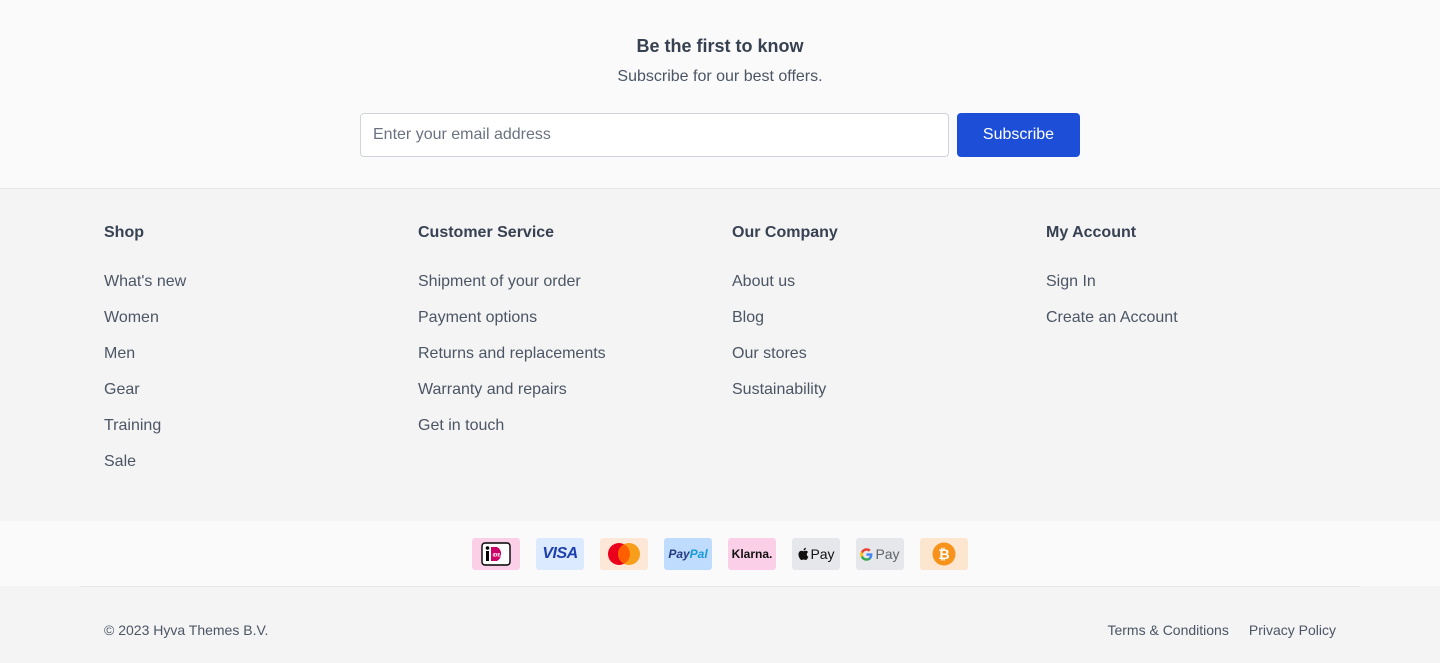  Describe the element at coordinates (779, 389) in the screenshot. I see `footer-link-sustainability: Sustainability` at that location.